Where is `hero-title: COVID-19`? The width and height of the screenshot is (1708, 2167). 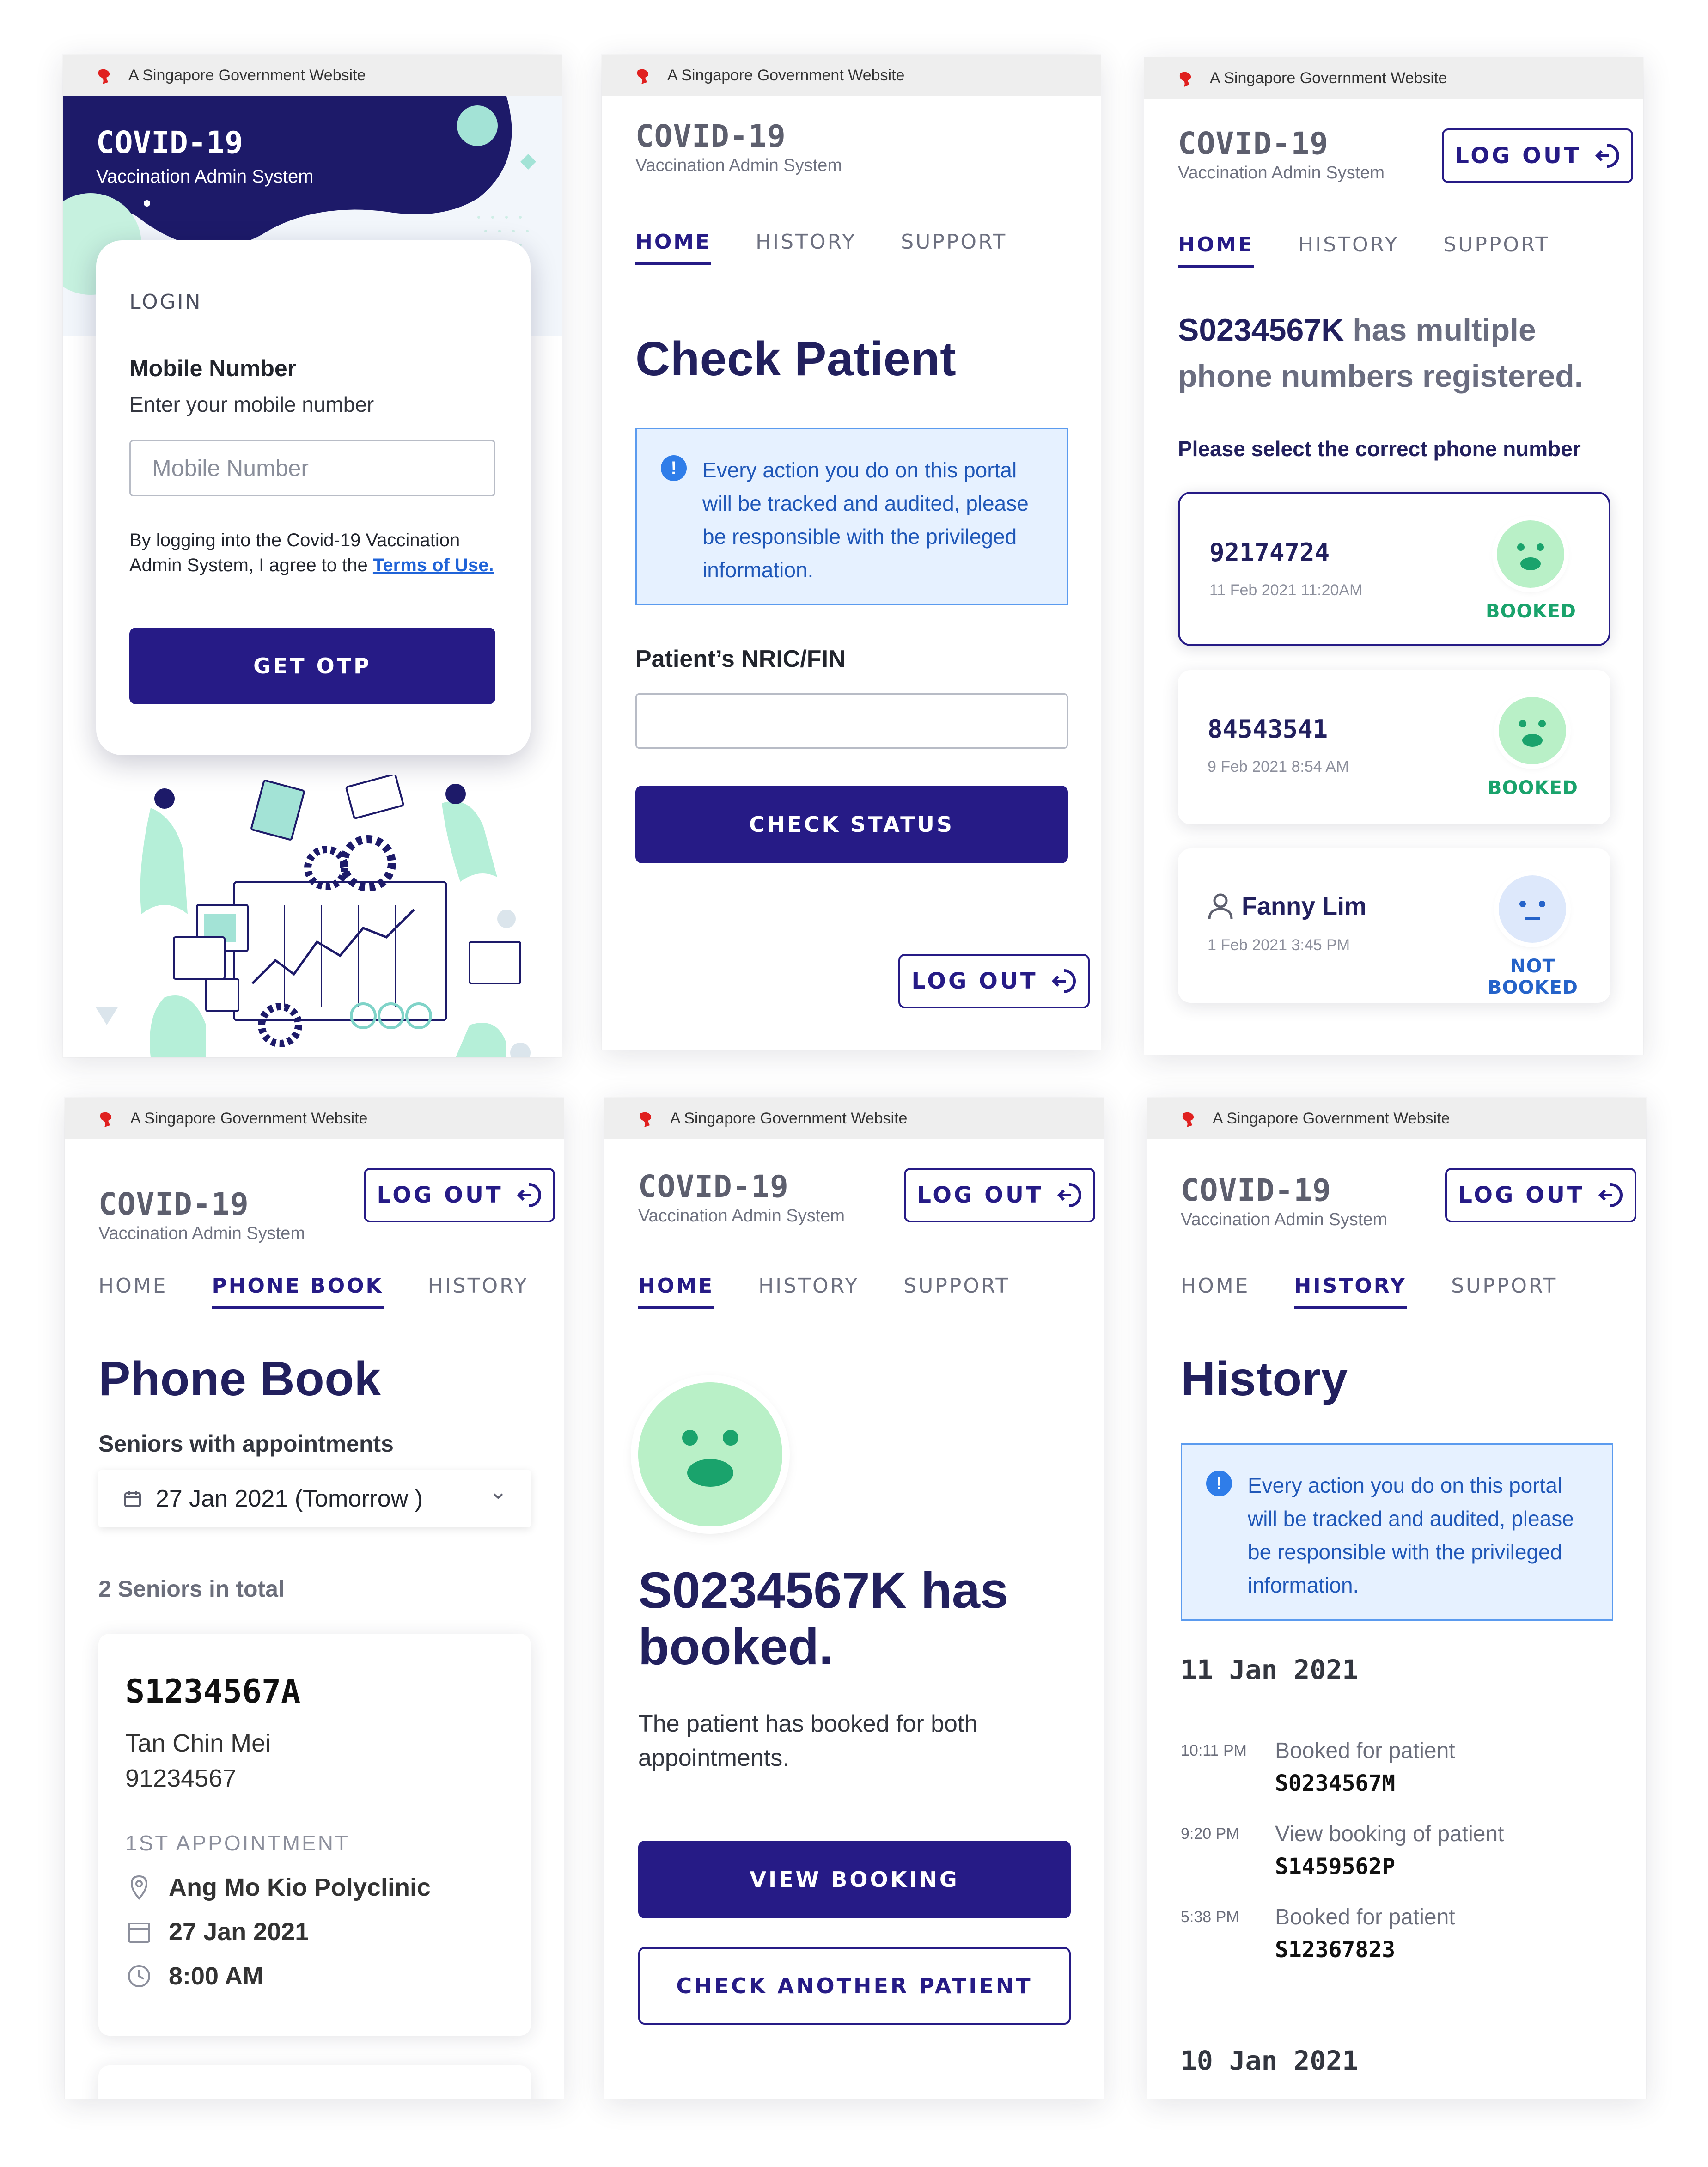 hero-title: COVID-19 is located at coordinates (169, 142).